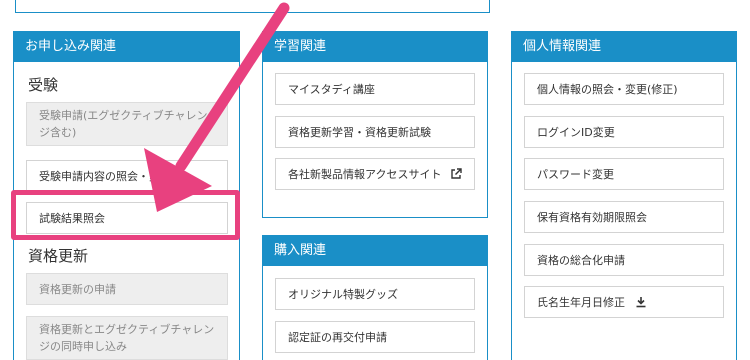 Image resolution: width=750 pixels, height=360 pixels. I want to click on study-panel-header: 学習関連, so click(375, 47).